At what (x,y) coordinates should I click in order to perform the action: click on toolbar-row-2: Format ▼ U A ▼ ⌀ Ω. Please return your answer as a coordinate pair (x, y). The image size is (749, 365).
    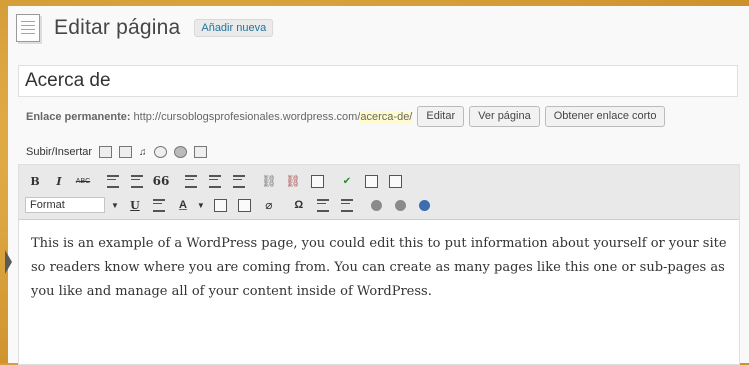
    Looking at the image, I should click on (379, 205).